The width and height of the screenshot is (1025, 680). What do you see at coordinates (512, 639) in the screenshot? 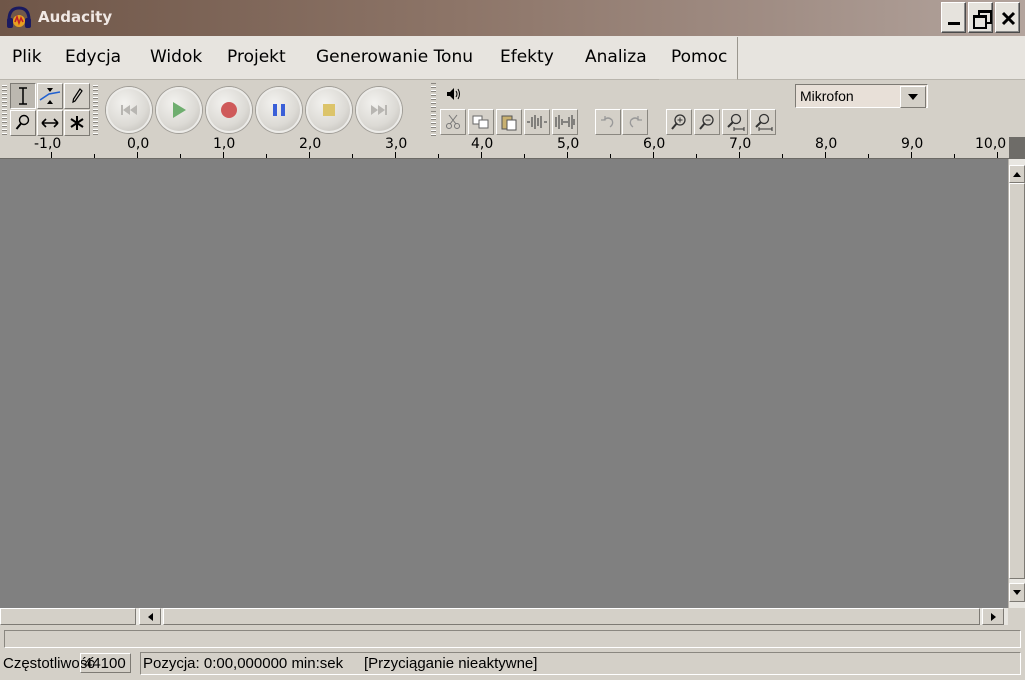
I see `selection-bar` at bounding box center [512, 639].